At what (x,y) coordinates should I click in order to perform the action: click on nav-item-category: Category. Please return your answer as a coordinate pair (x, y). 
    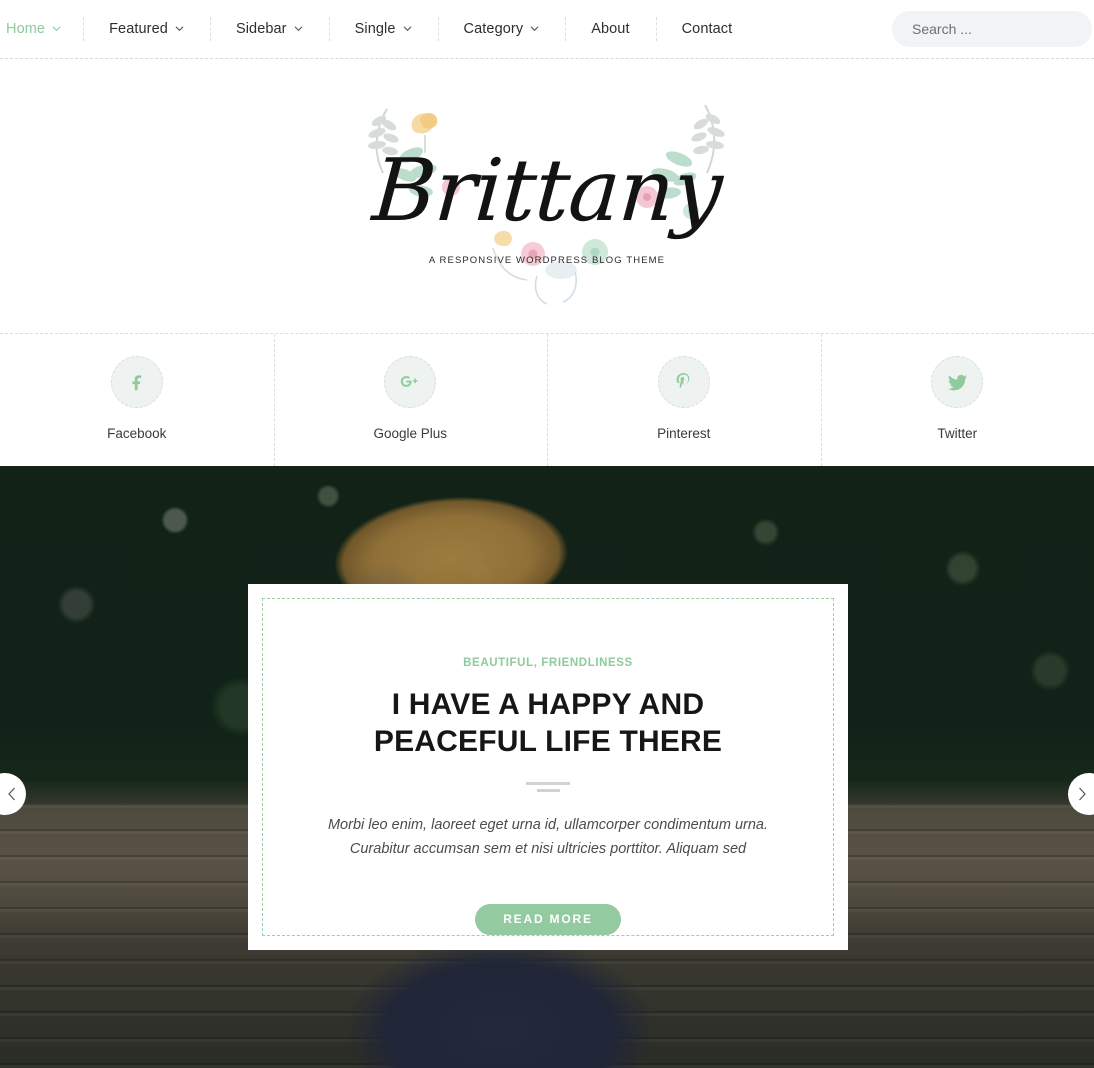
    Looking at the image, I should click on (501, 29).